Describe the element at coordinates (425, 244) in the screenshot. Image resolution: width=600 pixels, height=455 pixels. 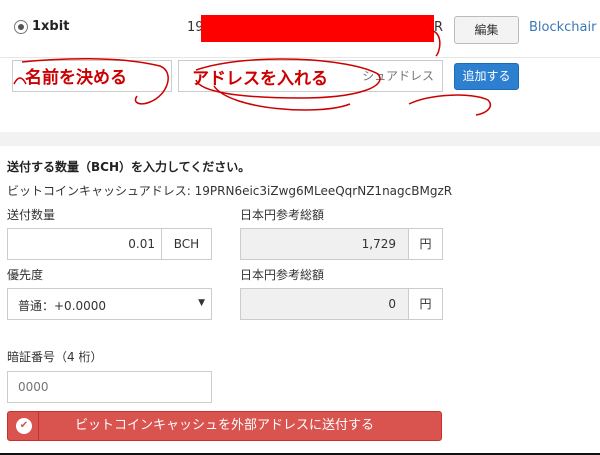
I see `jpy-unit-1: 円` at that location.